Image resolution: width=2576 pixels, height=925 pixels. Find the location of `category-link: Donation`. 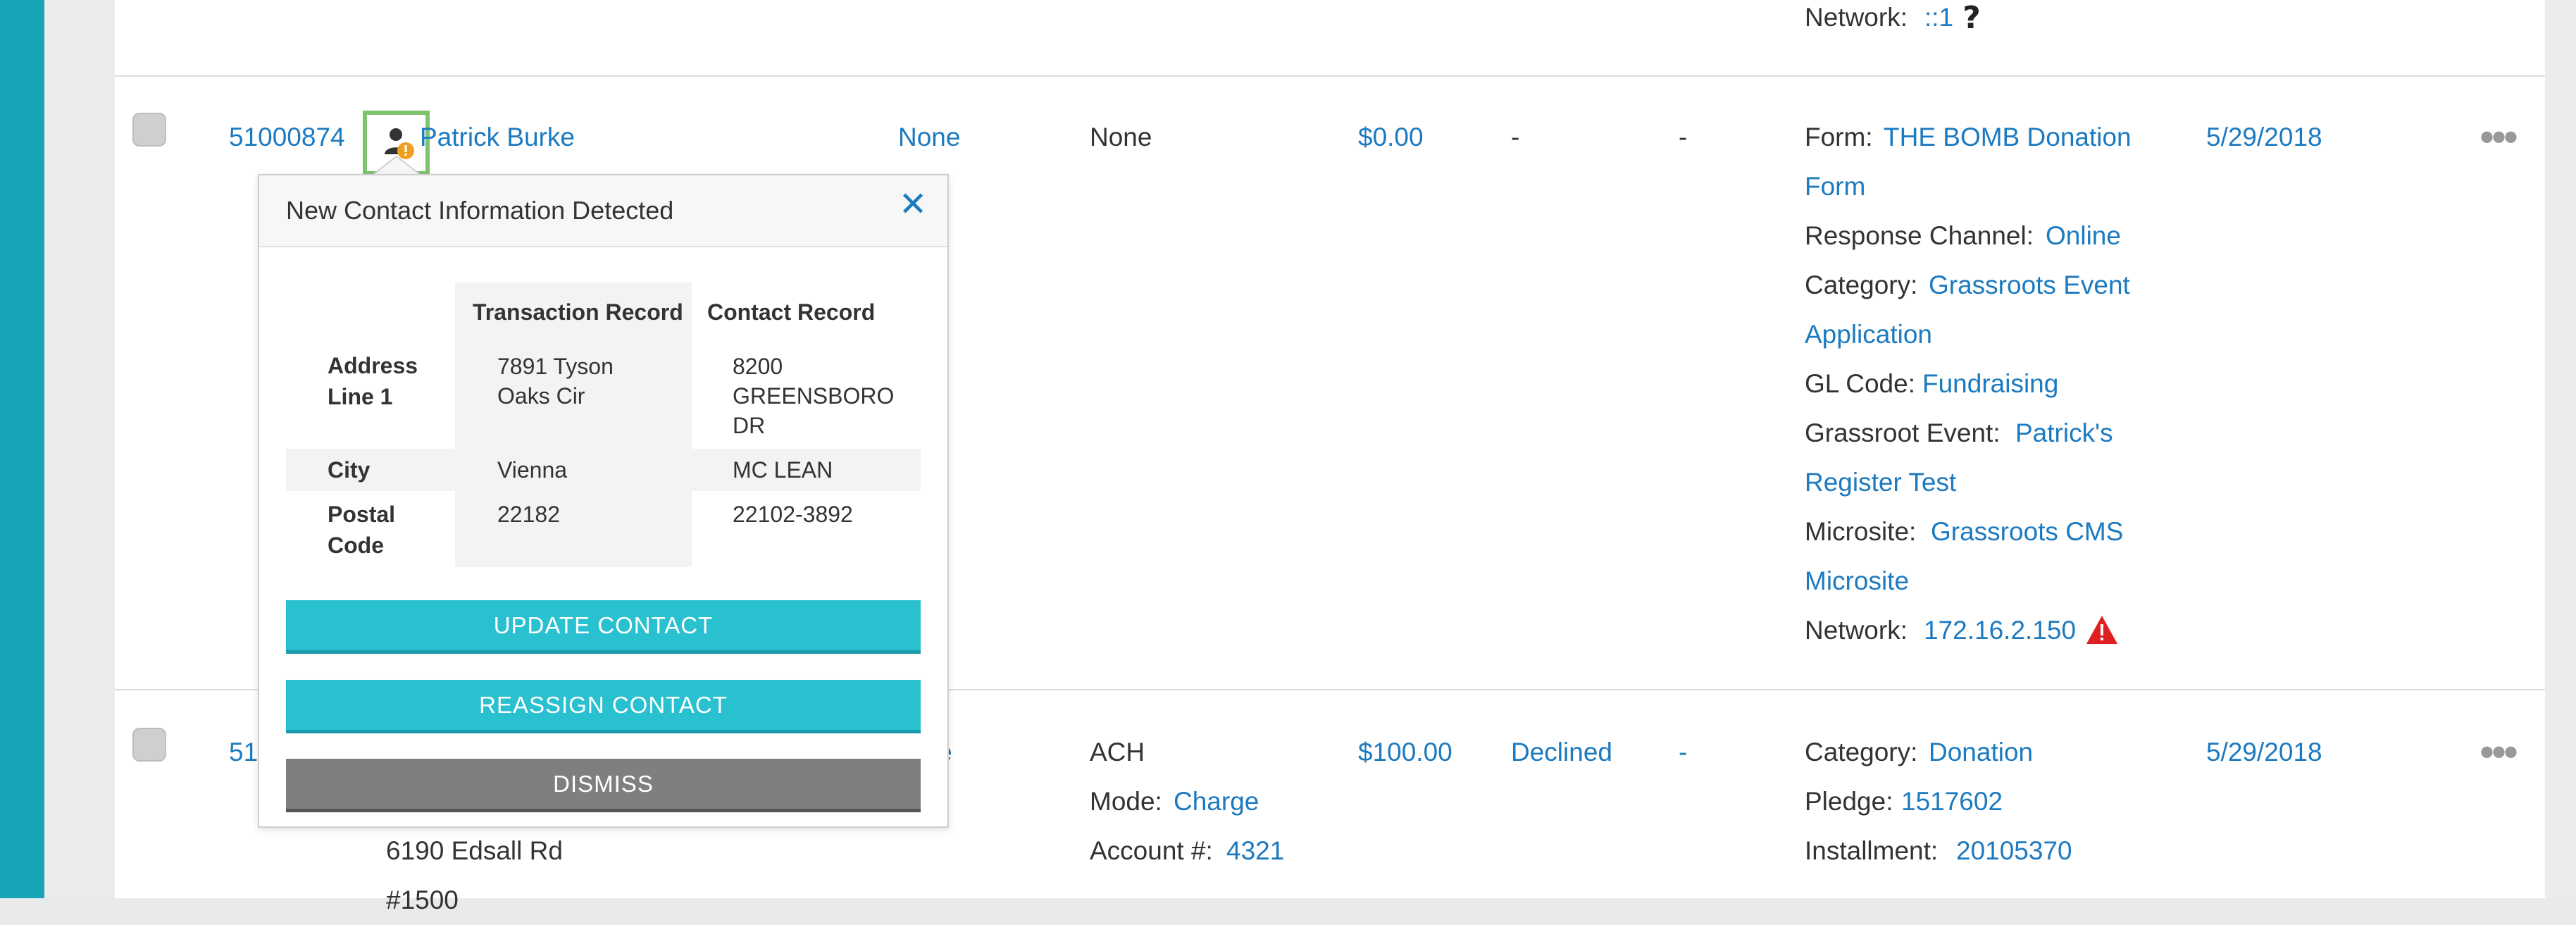

category-link: Donation is located at coordinates (1981, 752).